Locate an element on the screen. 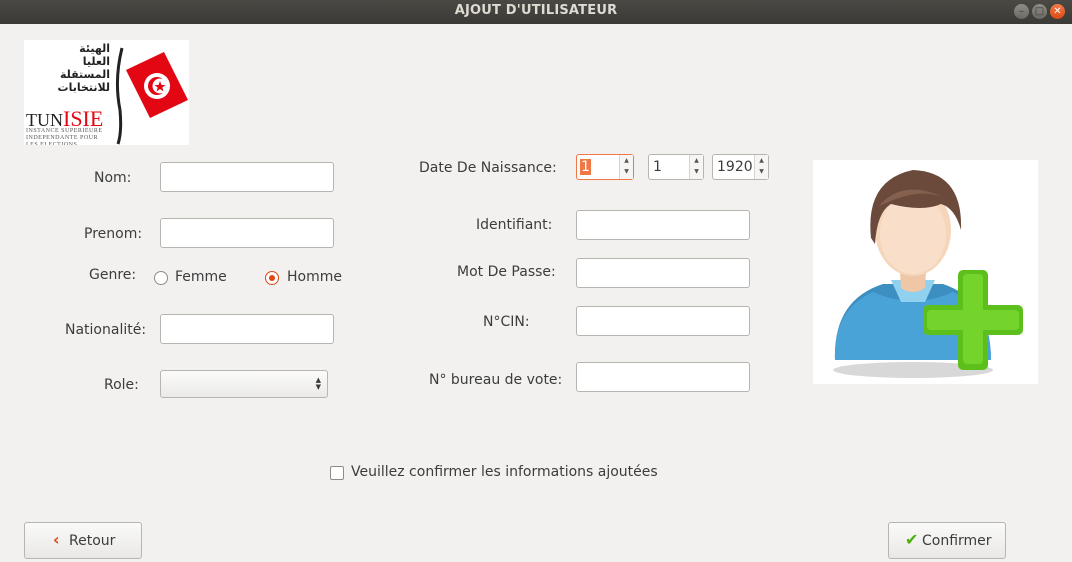 This screenshot has height=562, width=1072. femme-radio is located at coordinates (161, 278).